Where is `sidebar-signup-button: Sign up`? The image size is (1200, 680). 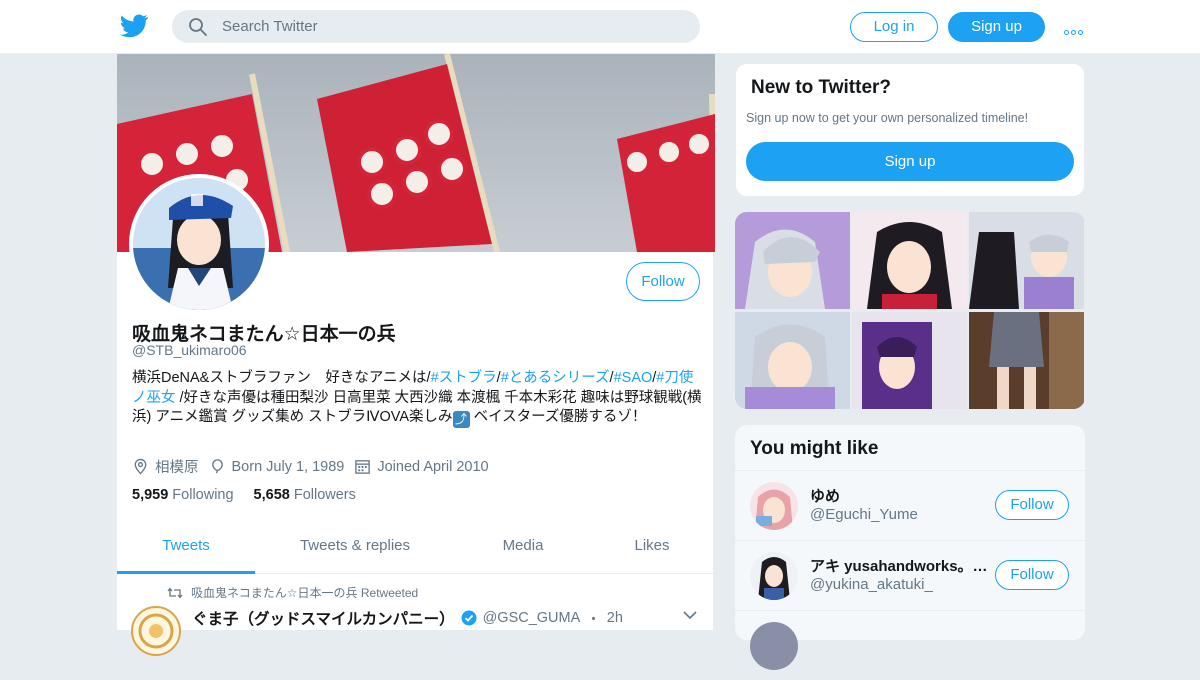 sidebar-signup-button: Sign up is located at coordinates (910, 161).